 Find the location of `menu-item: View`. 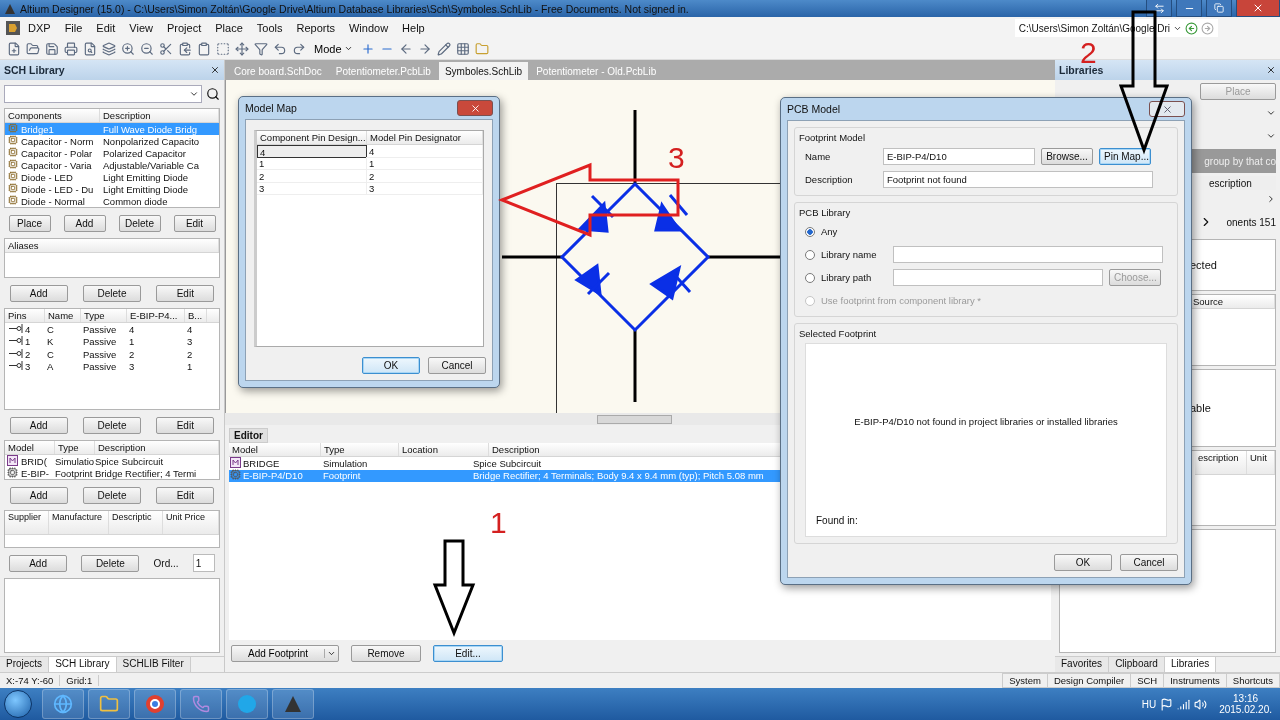

menu-item: View is located at coordinates (141, 27).